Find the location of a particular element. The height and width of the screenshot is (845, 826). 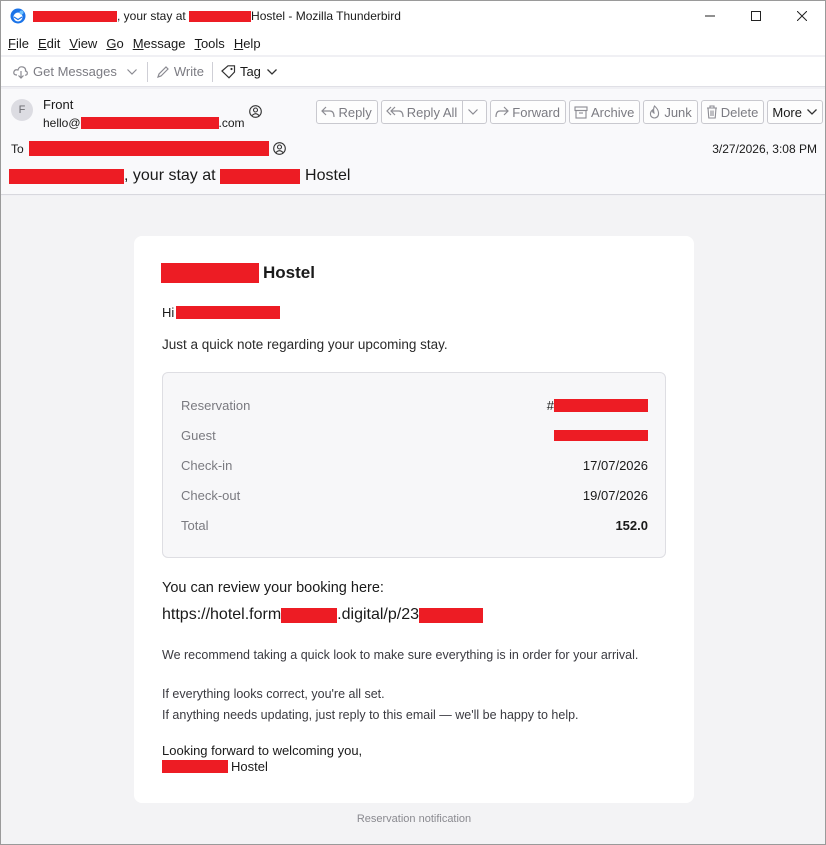

close-icon is located at coordinates (802, 16).